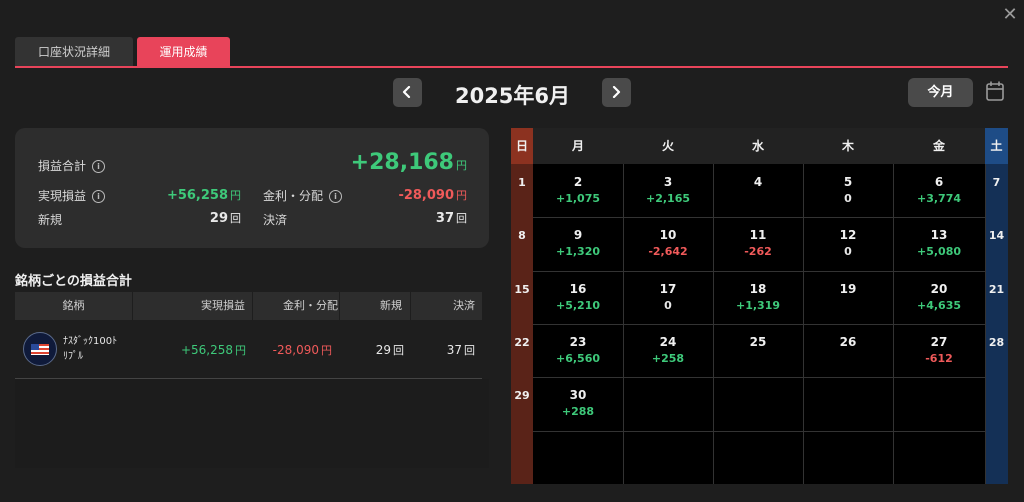 Image resolution: width=1024 pixels, height=502 pixels. Describe the element at coordinates (758, 146) in the screenshot. I see `weekday-header: 水` at that location.